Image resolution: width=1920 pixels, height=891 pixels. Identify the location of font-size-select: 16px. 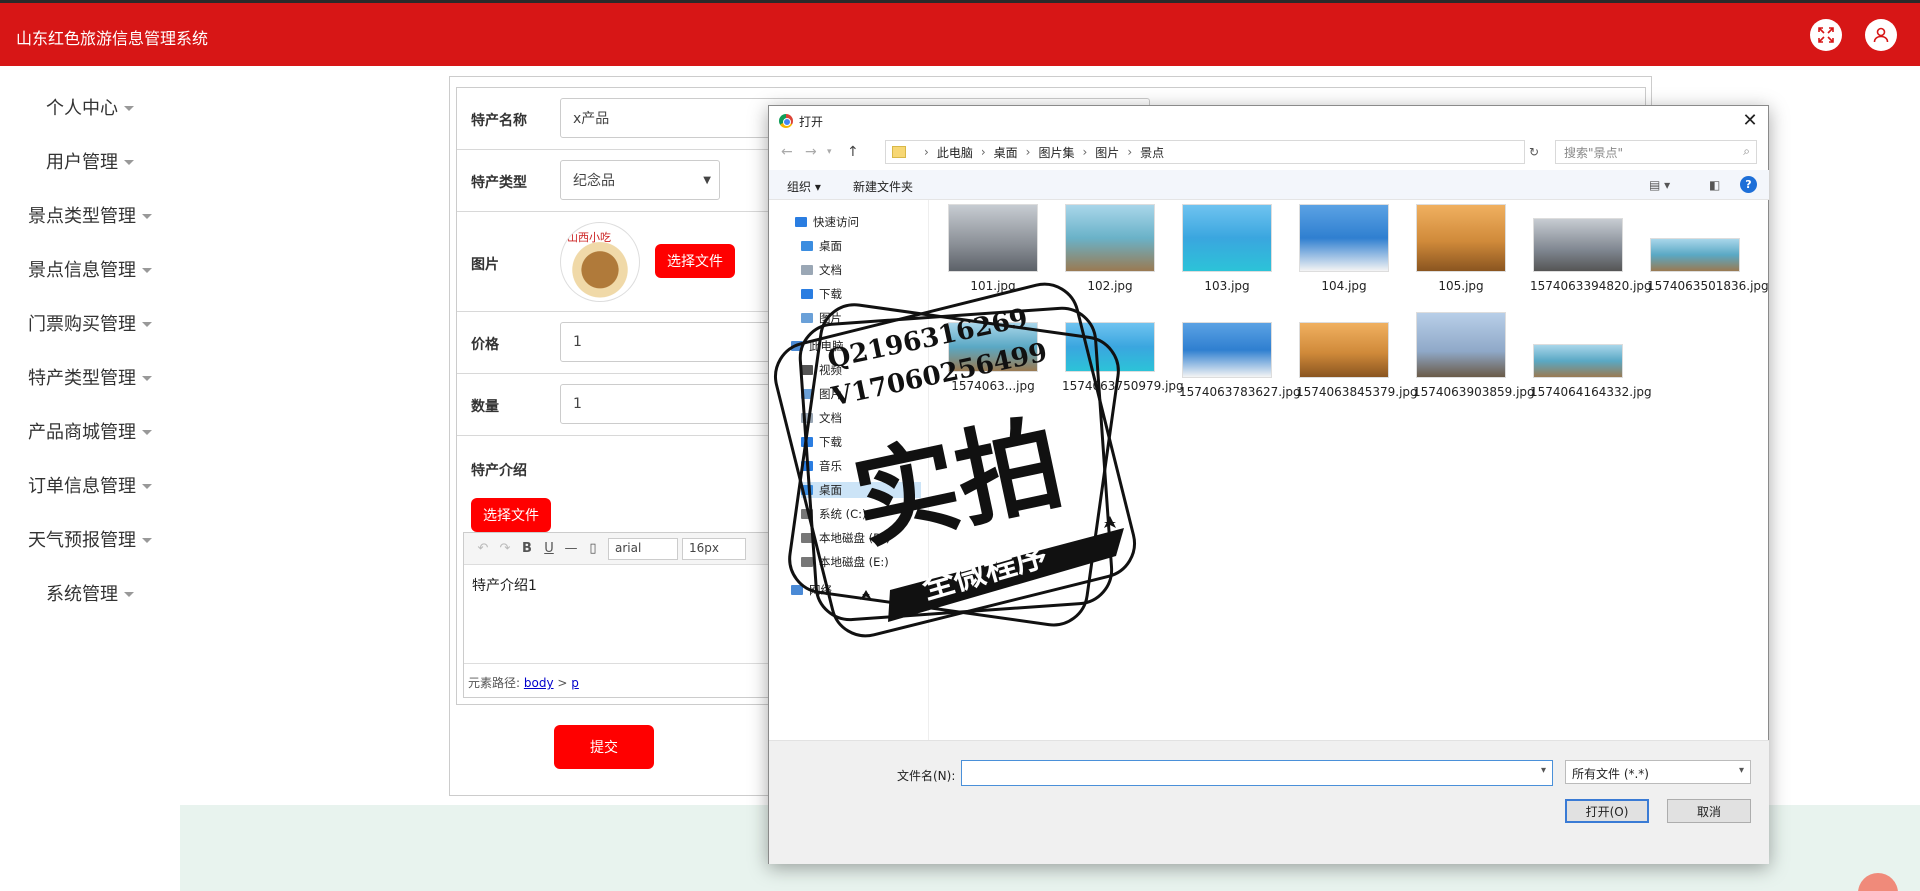
(714, 548).